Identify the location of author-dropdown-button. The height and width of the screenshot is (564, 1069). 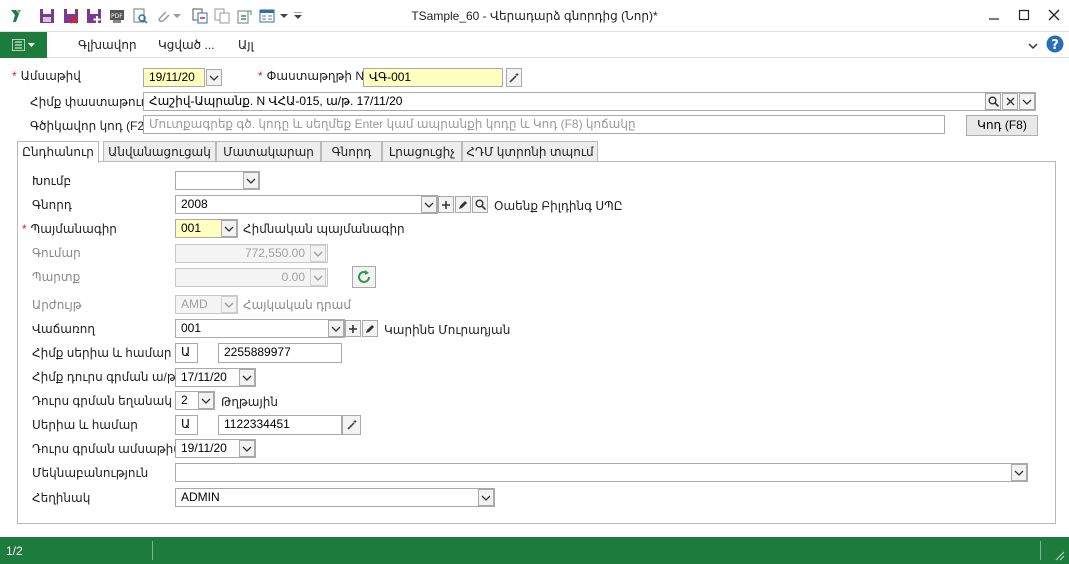
(486, 497).